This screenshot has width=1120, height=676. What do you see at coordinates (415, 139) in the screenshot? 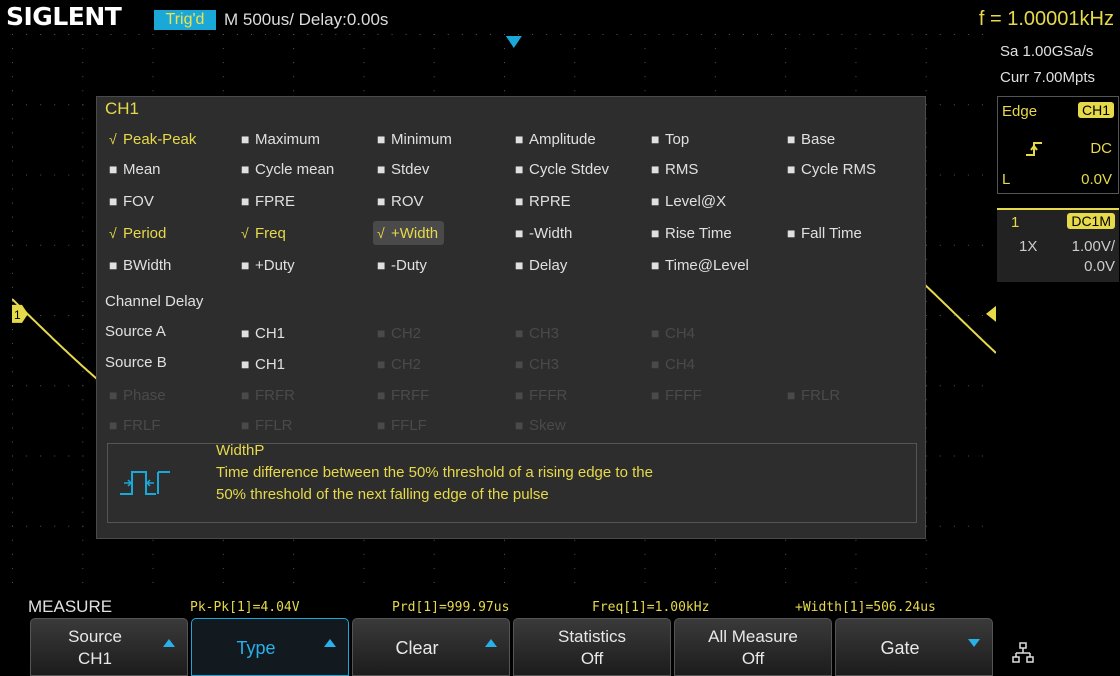
I see `measure-minimum: ■ Minimum` at bounding box center [415, 139].